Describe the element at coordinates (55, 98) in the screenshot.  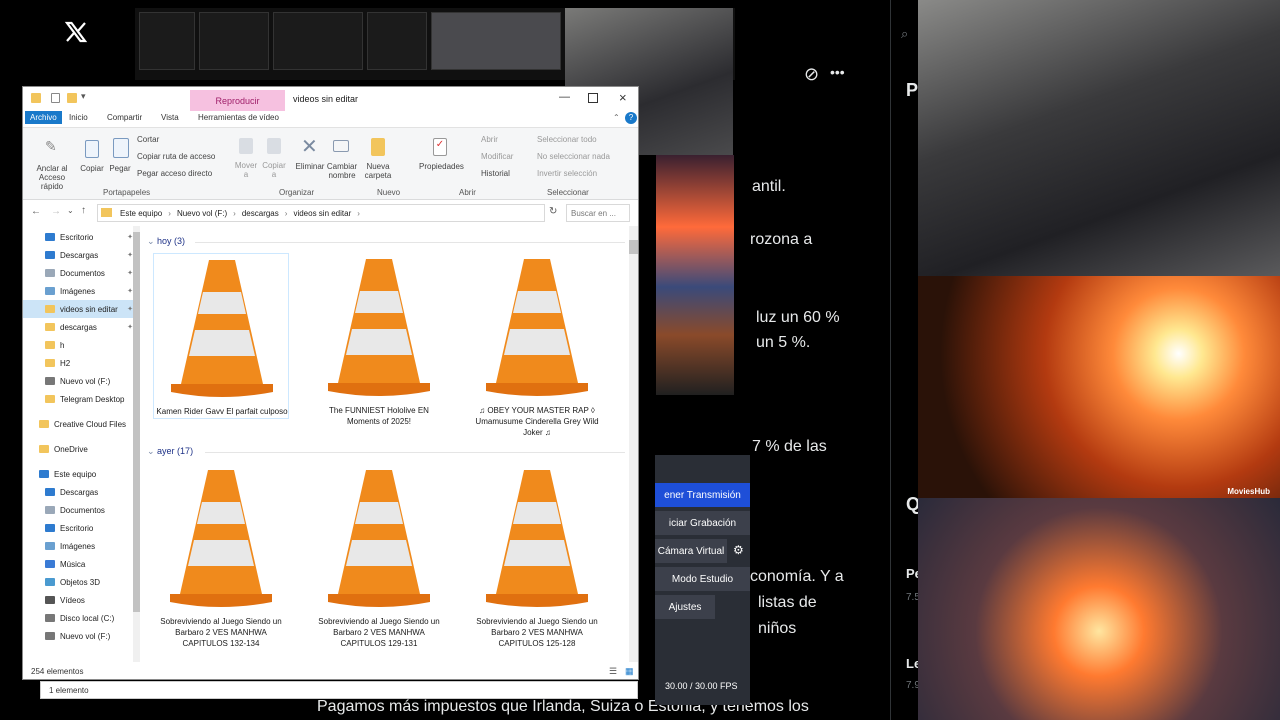
I see `properties-icon` at that location.